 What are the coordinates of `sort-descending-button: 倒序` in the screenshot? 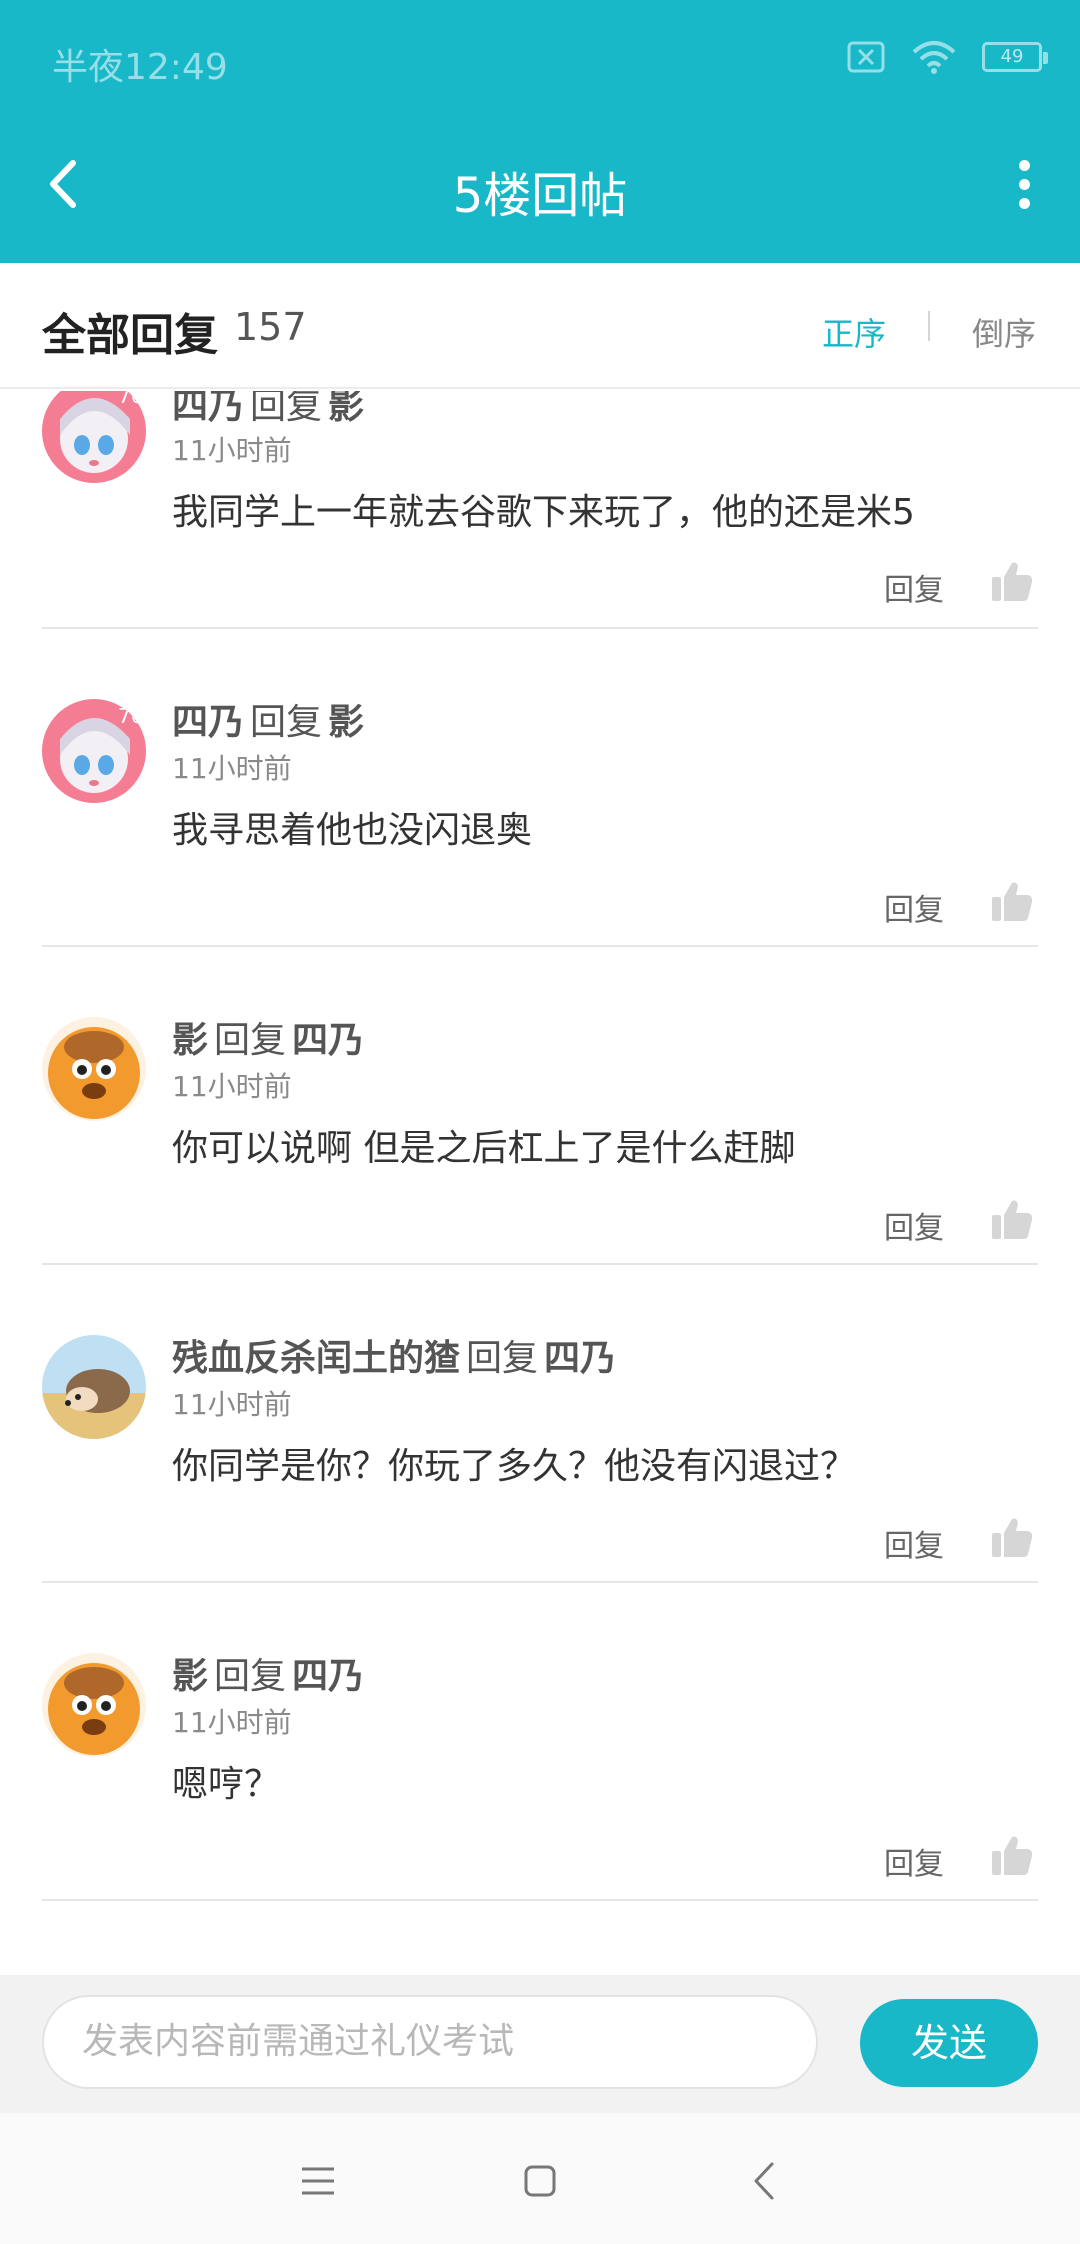 It's located at (1004, 332).